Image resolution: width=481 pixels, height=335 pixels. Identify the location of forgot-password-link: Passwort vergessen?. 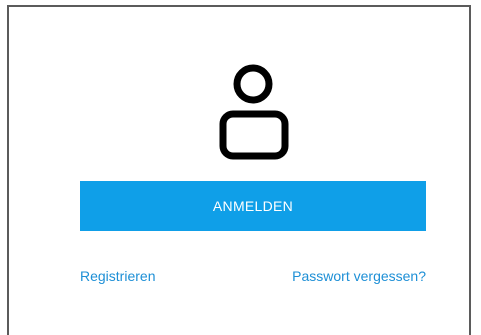
(359, 276).